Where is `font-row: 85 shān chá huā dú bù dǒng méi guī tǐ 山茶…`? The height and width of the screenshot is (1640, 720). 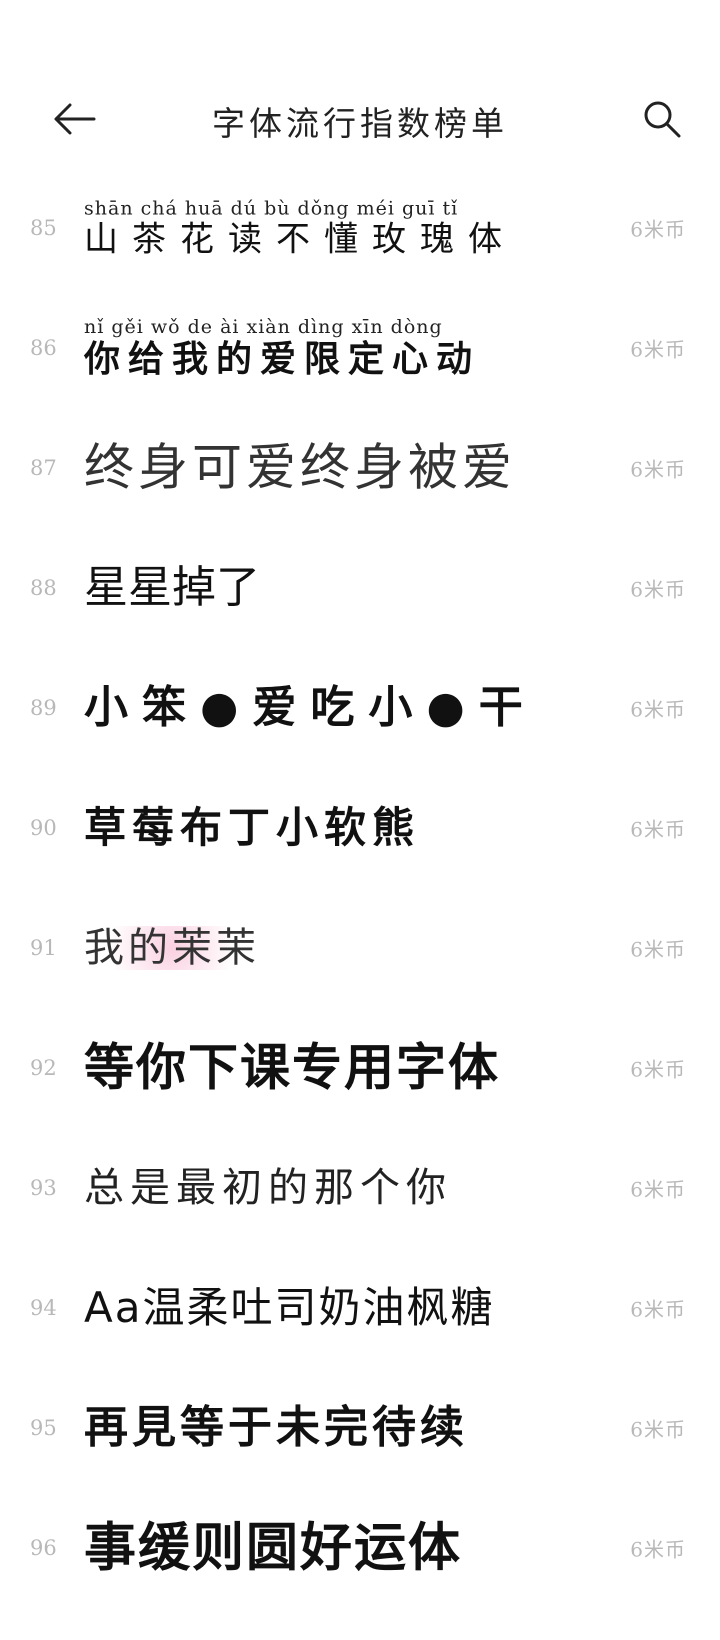 font-row: 85 shān chá huā dú bù dǒng méi guī tǐ 山茶… is located at coordinates (360, 228).